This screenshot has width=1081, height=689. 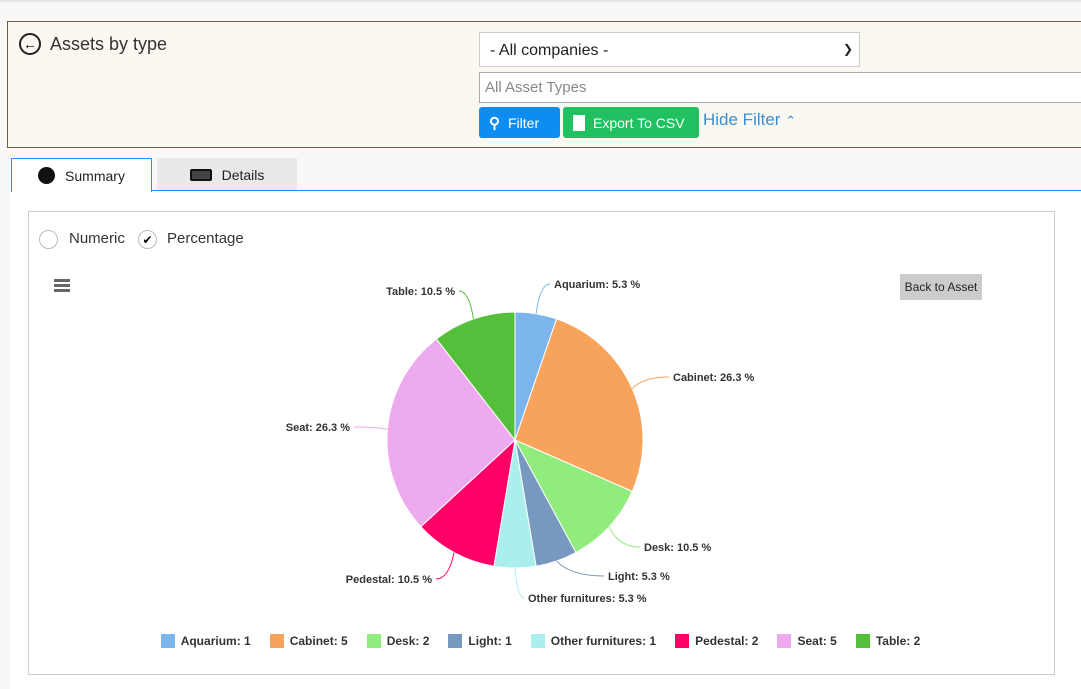 What do you see at coordinates (727, 641) in the screenshot?
I see `legend-label: Pedestal: 2` at bounding box center [727, 641].